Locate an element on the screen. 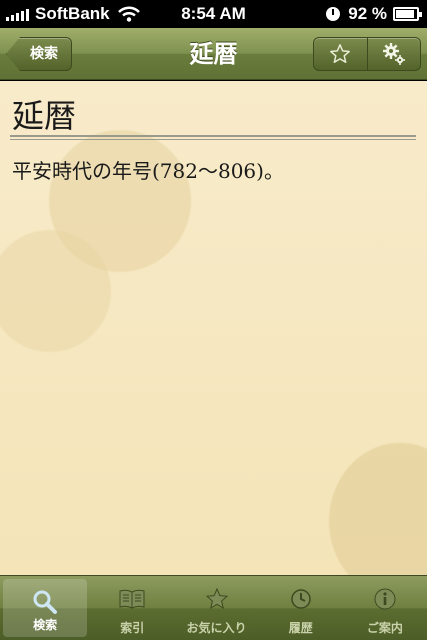 This screenshot has height=640, width=427. tab-label: お気に入り is located at coordinates (216, 628).